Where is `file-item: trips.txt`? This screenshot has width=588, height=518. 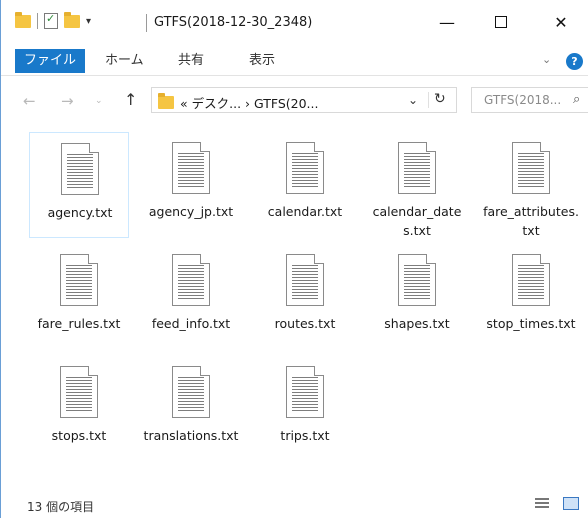 file-item: trips.txt is located at coordinates (305, 409).